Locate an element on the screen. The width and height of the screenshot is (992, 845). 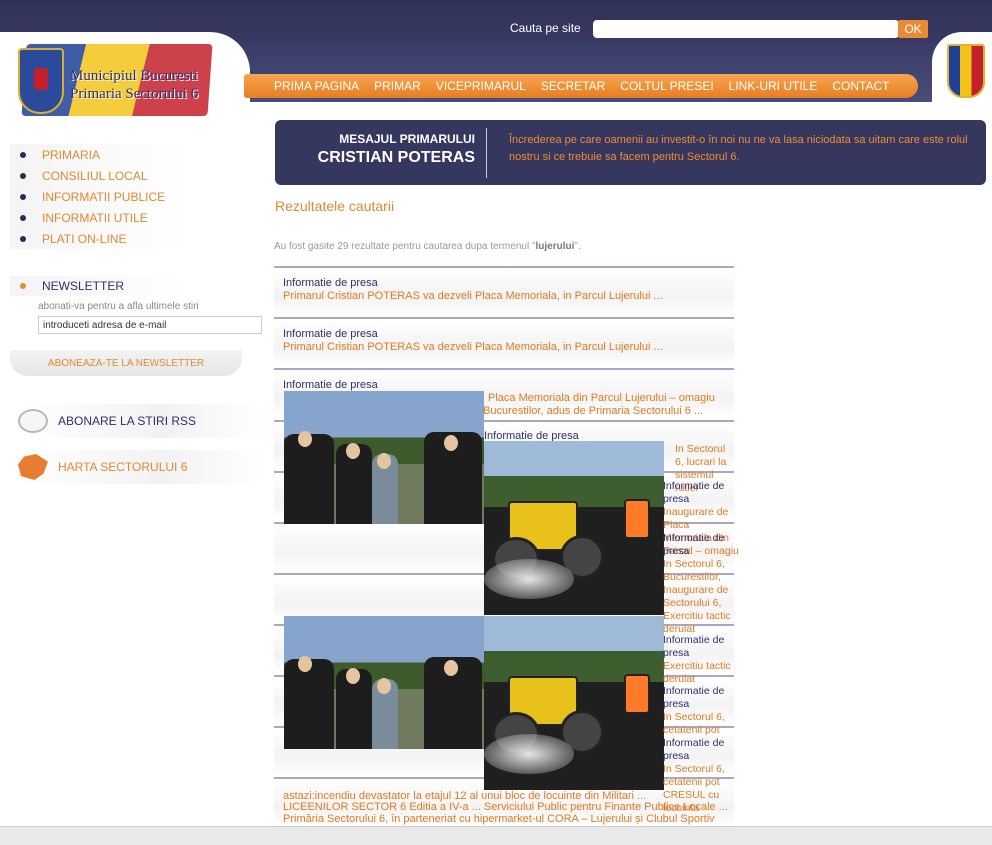
horizontal-scrollbar is located at coordinates (496, 835).